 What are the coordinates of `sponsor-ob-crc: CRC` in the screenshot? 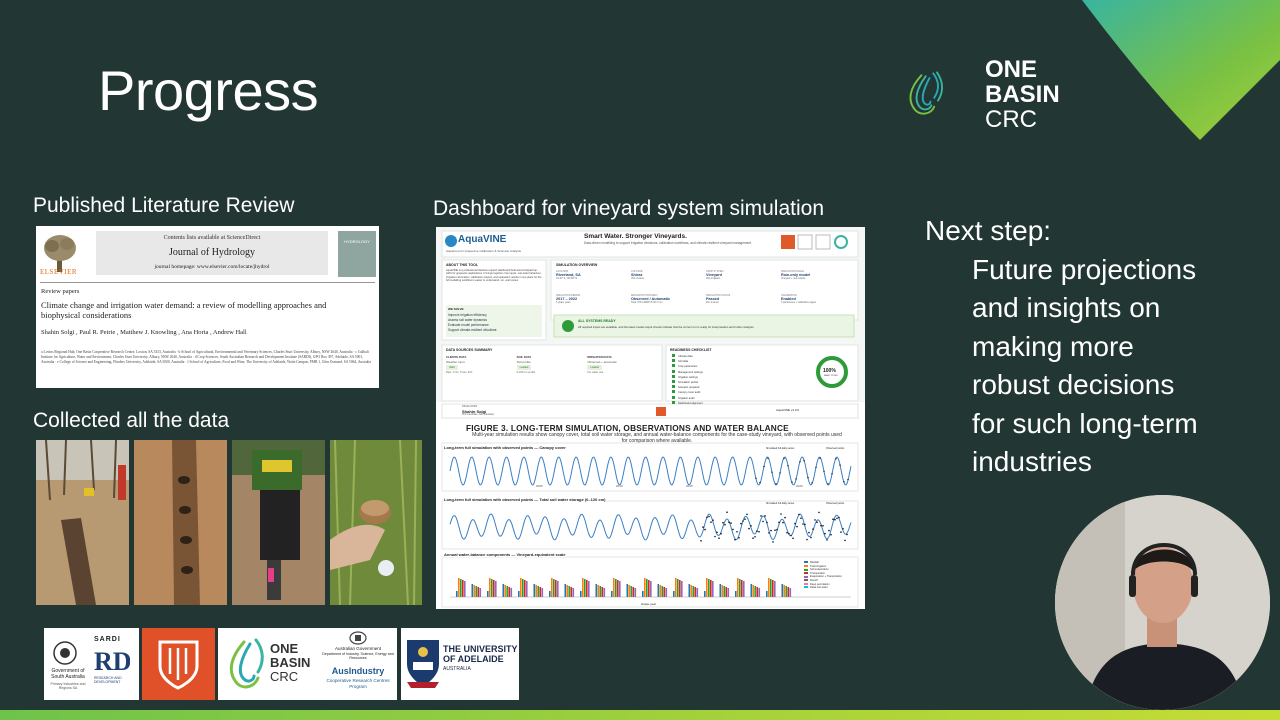 It's located at (284, 676).